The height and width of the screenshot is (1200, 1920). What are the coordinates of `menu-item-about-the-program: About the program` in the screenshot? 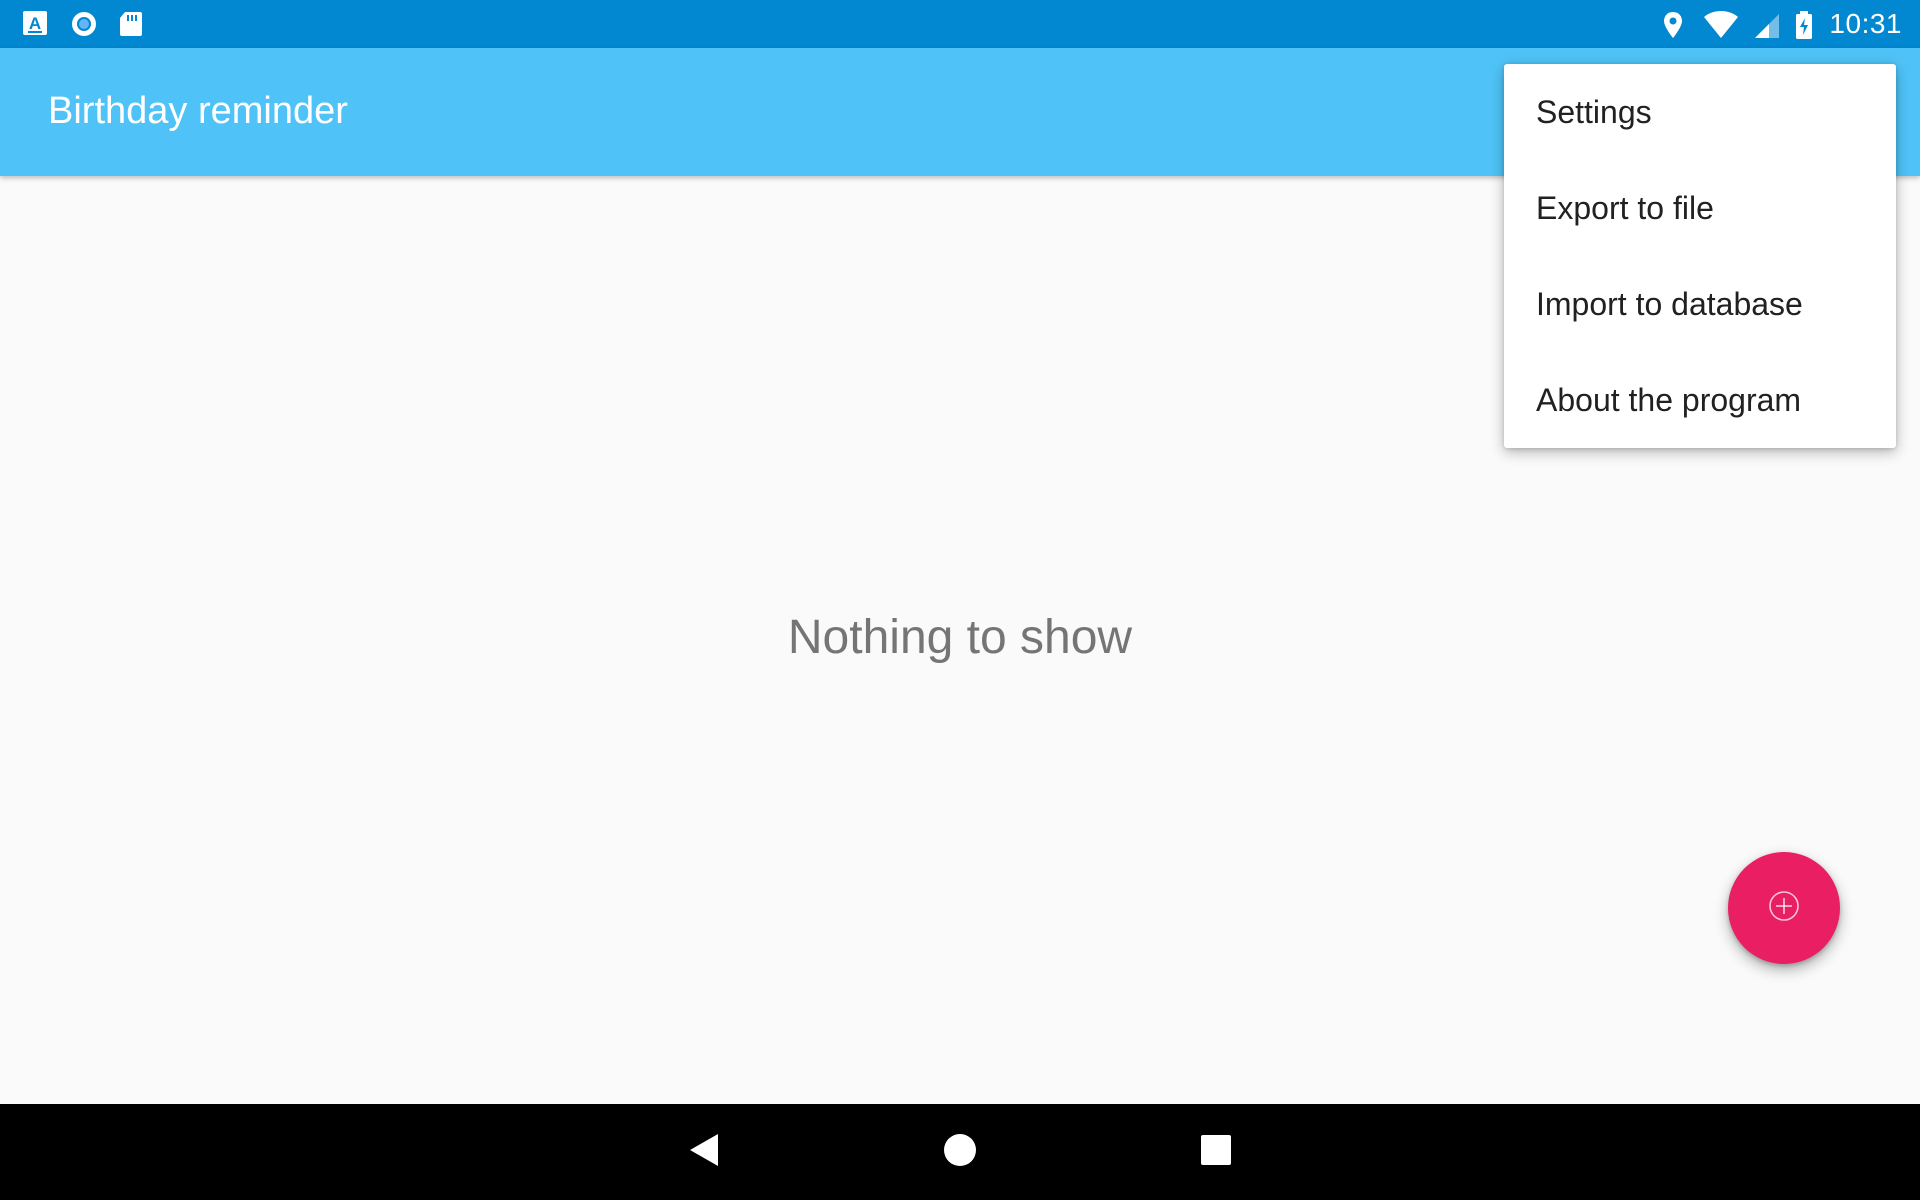 It's located at (1700, 400).